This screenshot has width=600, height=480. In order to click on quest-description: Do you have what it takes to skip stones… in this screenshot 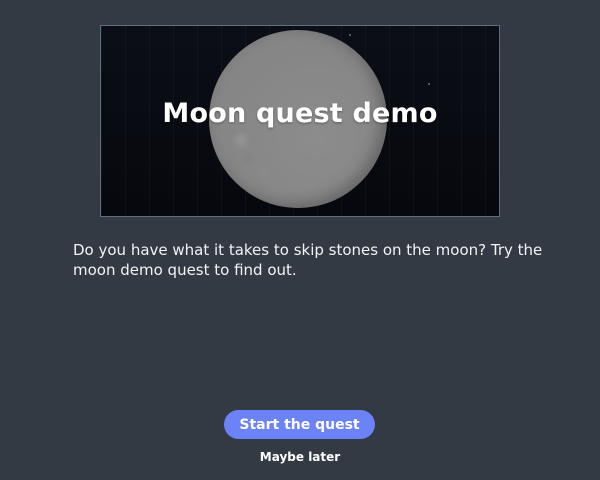, I will do `click(308, 260)`.